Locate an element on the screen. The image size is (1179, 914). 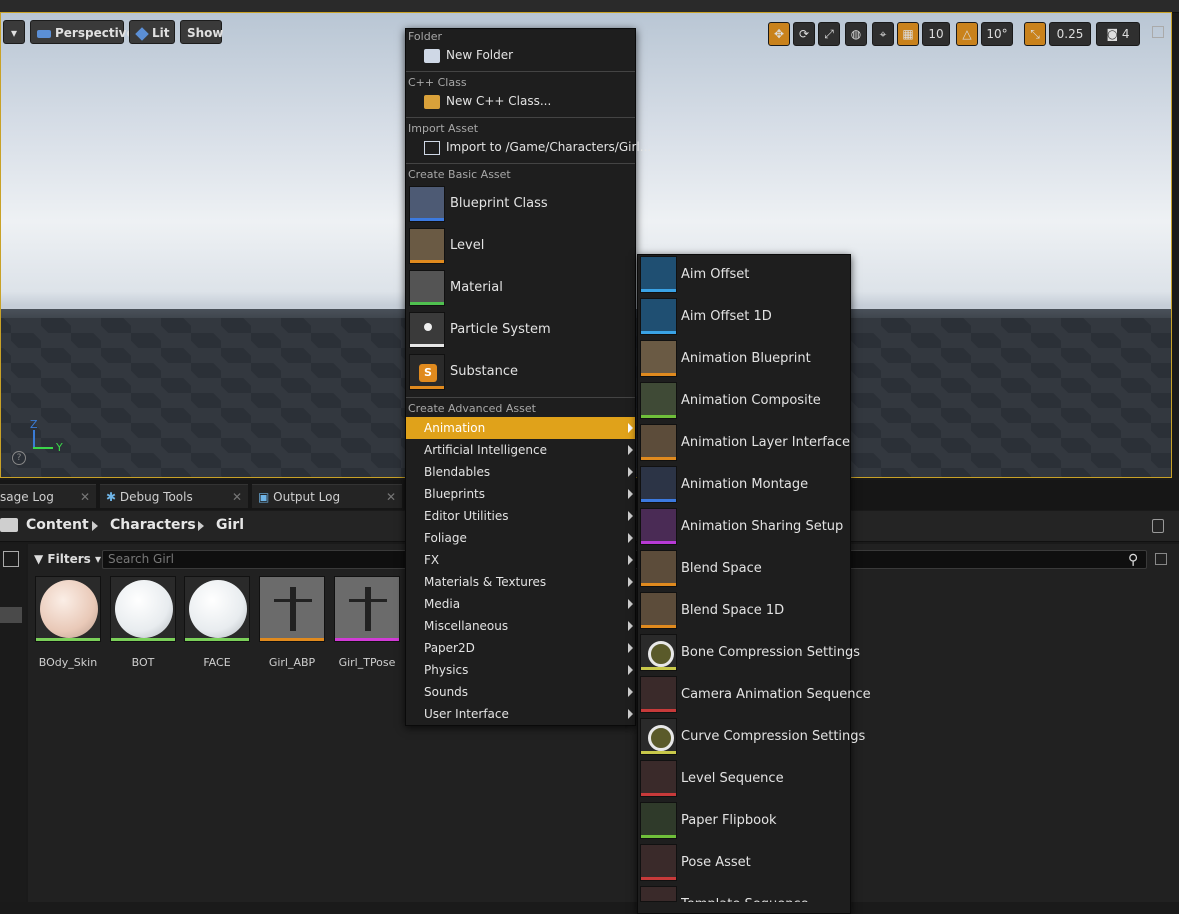
menu-item-blueprint-class: Blueprint Class is located at coordinates (499, 203).